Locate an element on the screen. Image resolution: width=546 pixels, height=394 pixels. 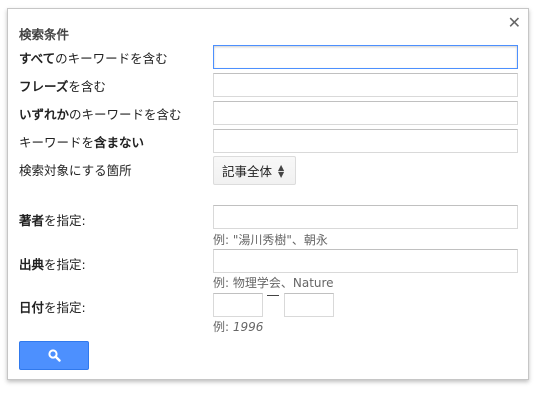
search-button is located at coordinates (54, 355).